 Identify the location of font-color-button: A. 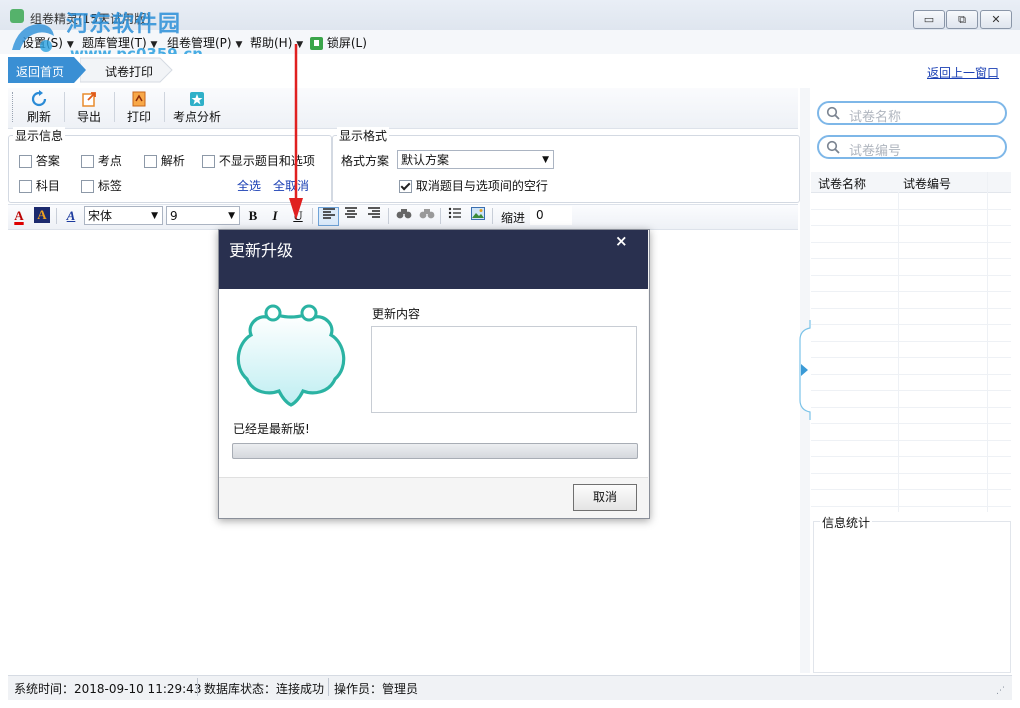
(19, 216).